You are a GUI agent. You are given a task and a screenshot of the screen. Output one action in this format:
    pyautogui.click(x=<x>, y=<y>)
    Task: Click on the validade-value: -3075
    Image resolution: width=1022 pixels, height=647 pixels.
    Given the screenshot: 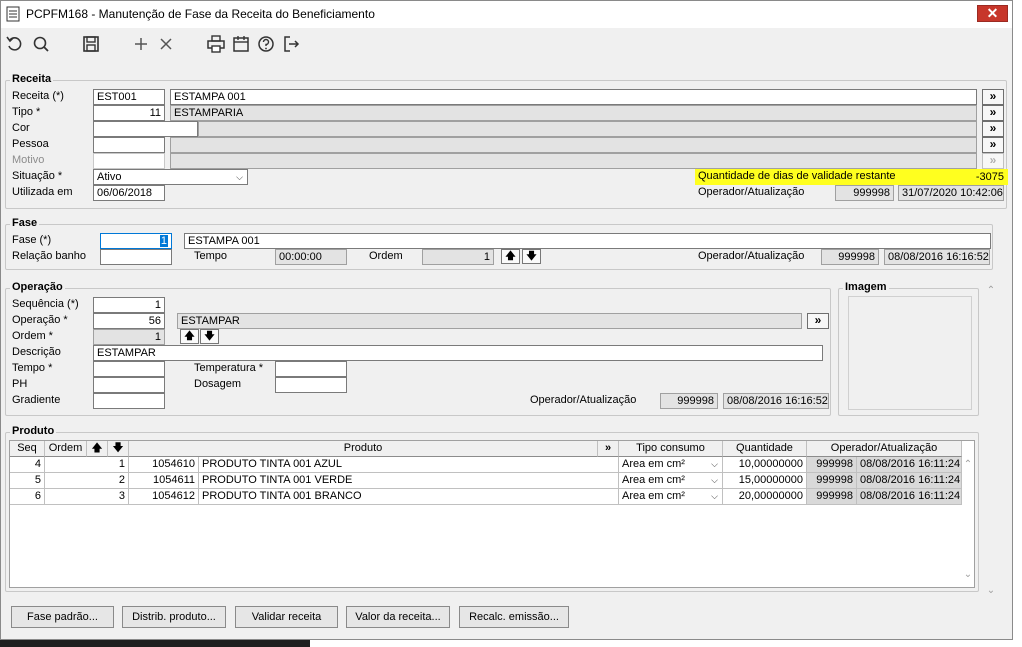 What is the action you would take?
    pyautogui.click(x=953, y=177)
    